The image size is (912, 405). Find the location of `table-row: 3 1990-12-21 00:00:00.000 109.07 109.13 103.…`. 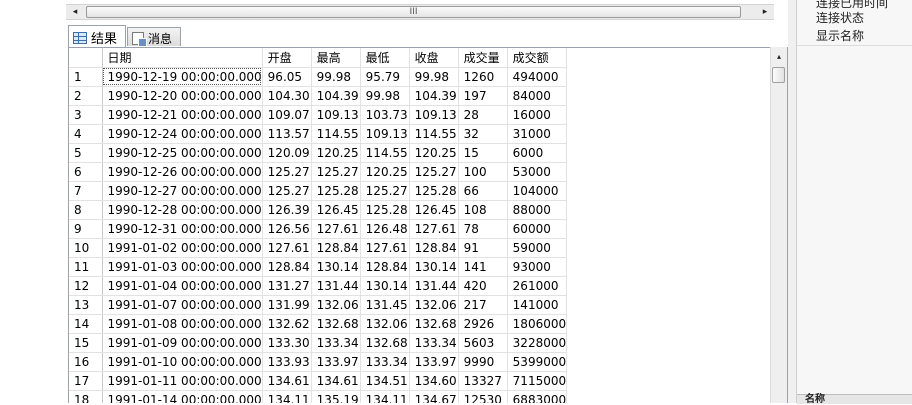

table-row: 3 1990-12-21 00:00:00.000 109.07 109.13 103.… is located at coordinates (318, 115).